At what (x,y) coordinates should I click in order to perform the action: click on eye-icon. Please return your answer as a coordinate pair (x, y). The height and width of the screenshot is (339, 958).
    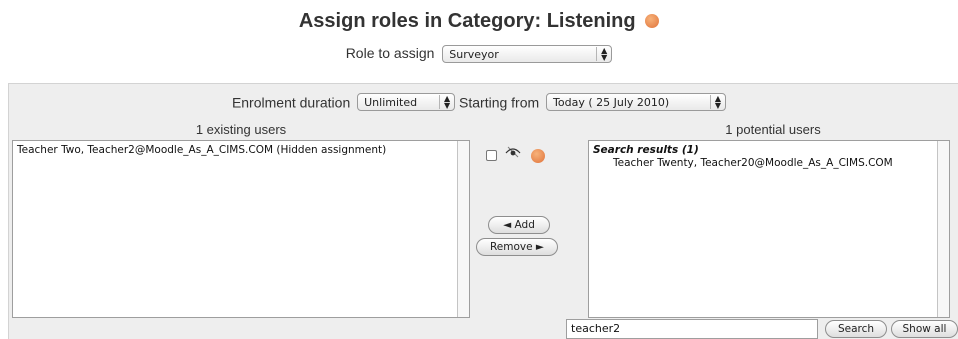
    Looking at the image, I should click on (513, 152).